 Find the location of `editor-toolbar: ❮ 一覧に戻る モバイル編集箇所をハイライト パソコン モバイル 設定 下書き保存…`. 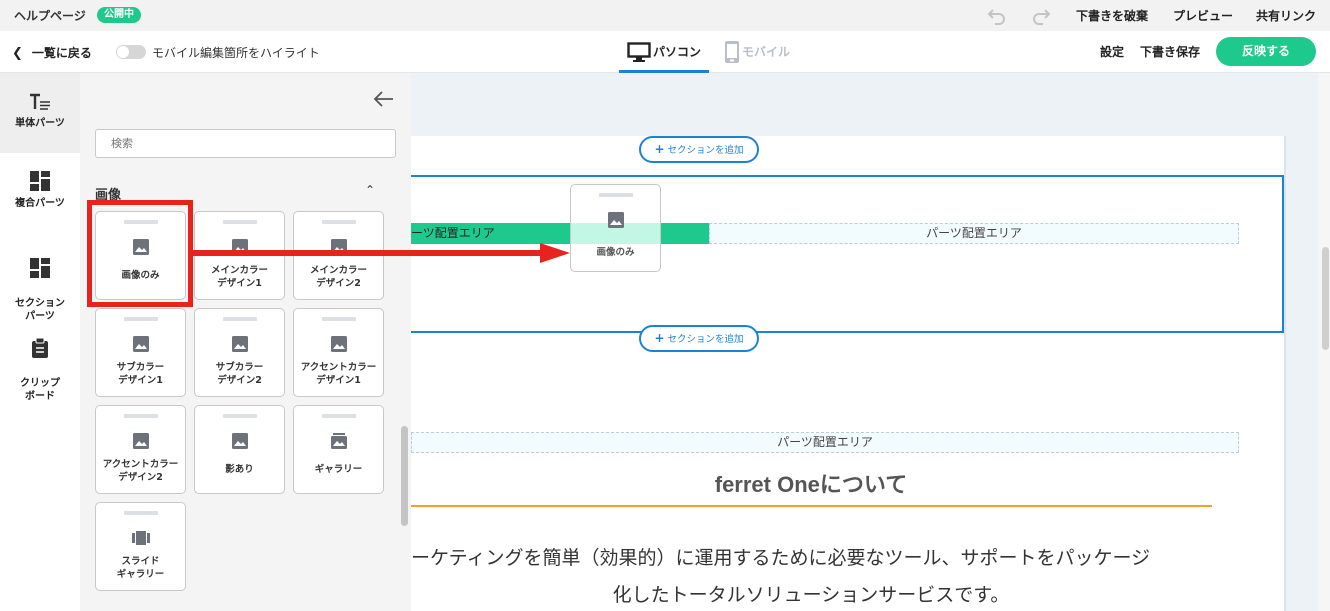

editor-toolbar: ❮ 一覧に戻る モバイル編集箇所をハイライト パソコン モバイル 設定 下書き保存… is located at coordinates (665, 52).